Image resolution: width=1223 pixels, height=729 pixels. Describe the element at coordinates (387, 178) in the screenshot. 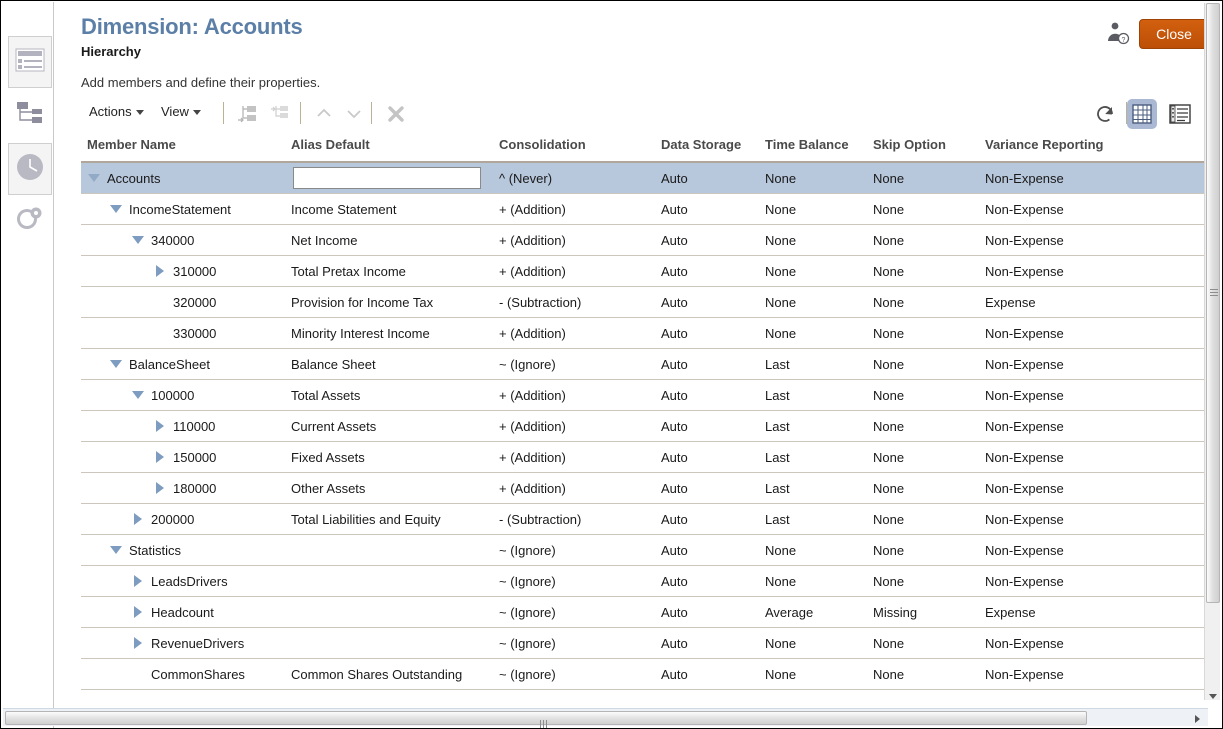

I see `alias-default-input` at that location.